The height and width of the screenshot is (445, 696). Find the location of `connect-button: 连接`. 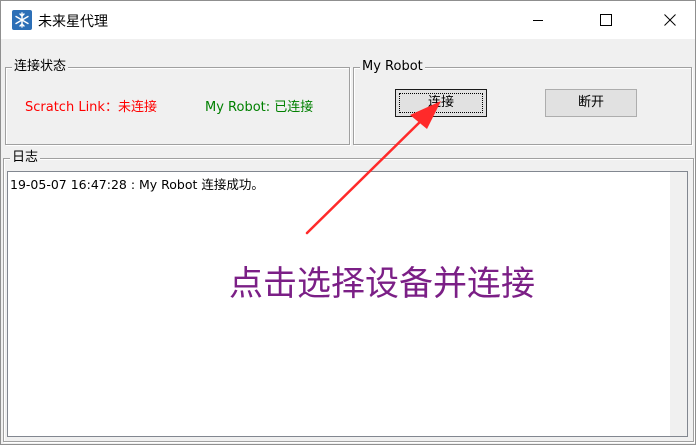

connect-button: 连接 is located at coordinates (441, 103).